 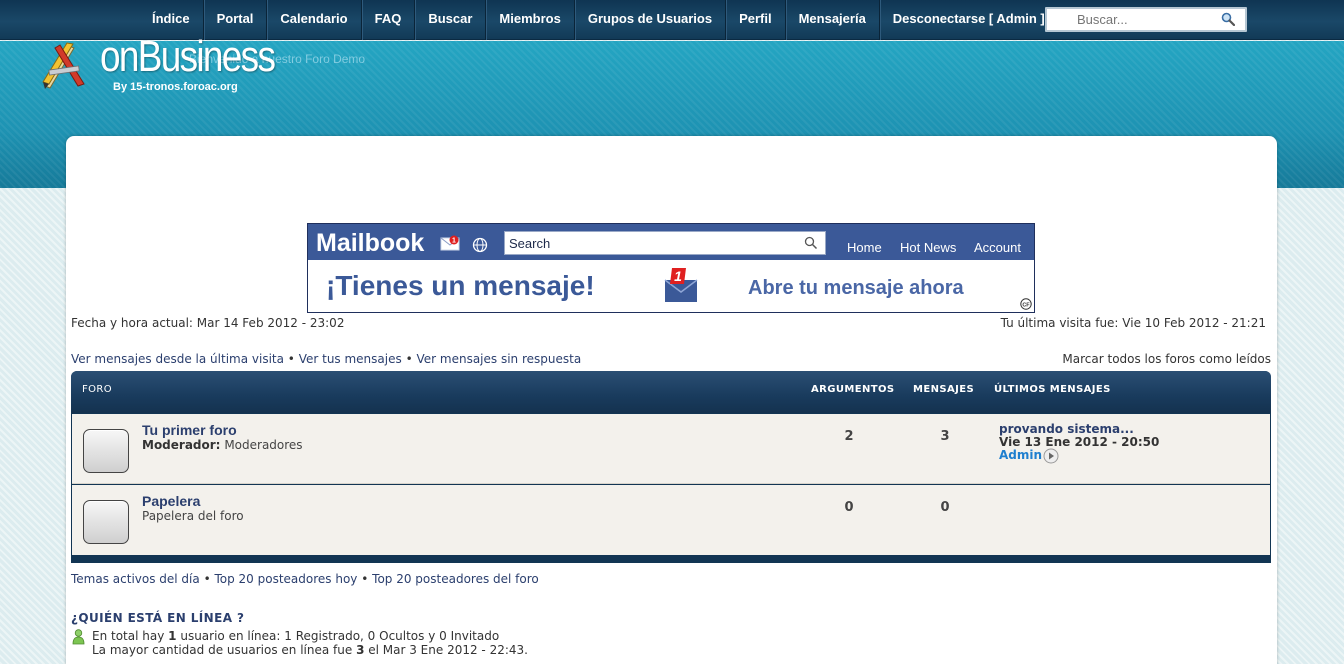 What do you see at coordinates (455, 579) in the screenshot?
I see `link-top-posters-forum: Top 20 posteadores del foro` at bounding box center [455, 579].